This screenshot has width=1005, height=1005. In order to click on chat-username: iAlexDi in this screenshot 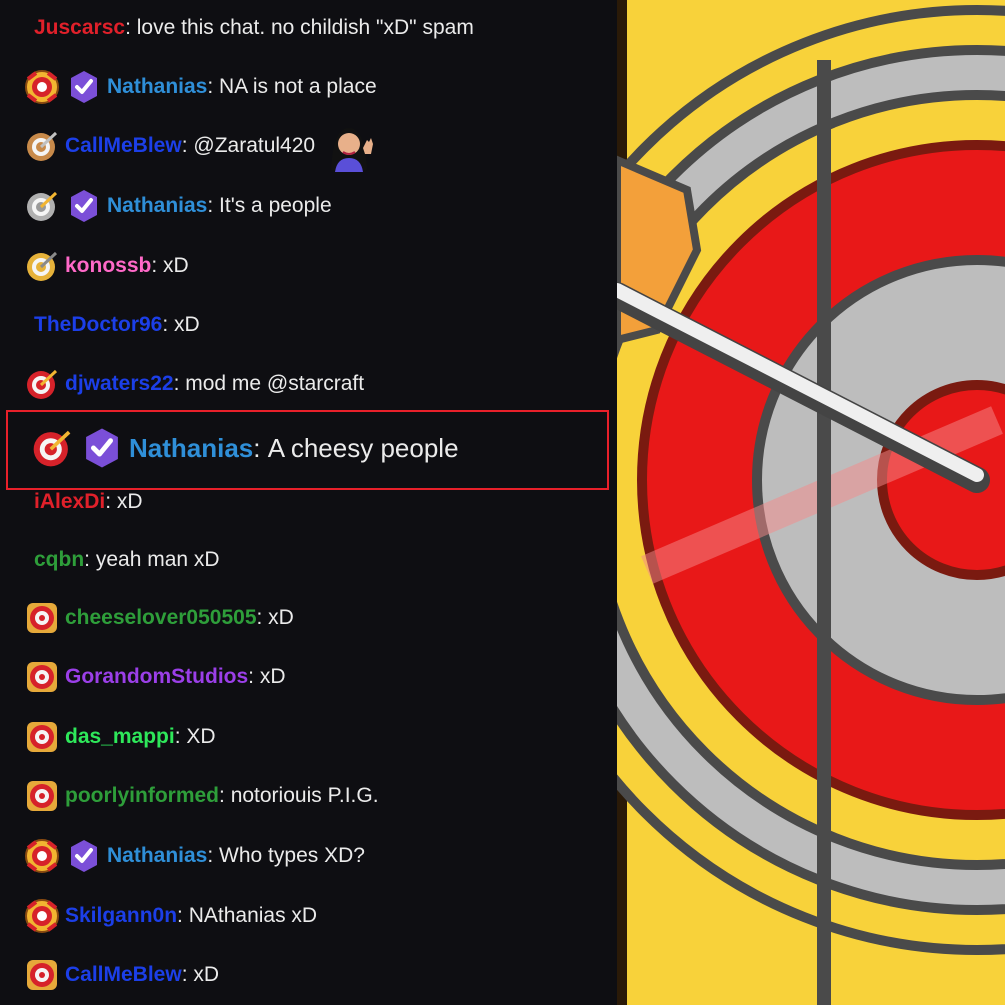, I will do `click(69, 502)`.